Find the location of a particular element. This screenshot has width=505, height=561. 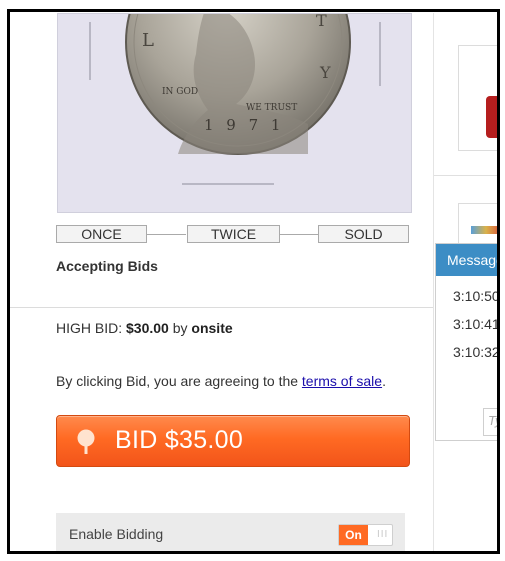

high-bid-label: HIGH BID: is located at coordinates (89, 328).